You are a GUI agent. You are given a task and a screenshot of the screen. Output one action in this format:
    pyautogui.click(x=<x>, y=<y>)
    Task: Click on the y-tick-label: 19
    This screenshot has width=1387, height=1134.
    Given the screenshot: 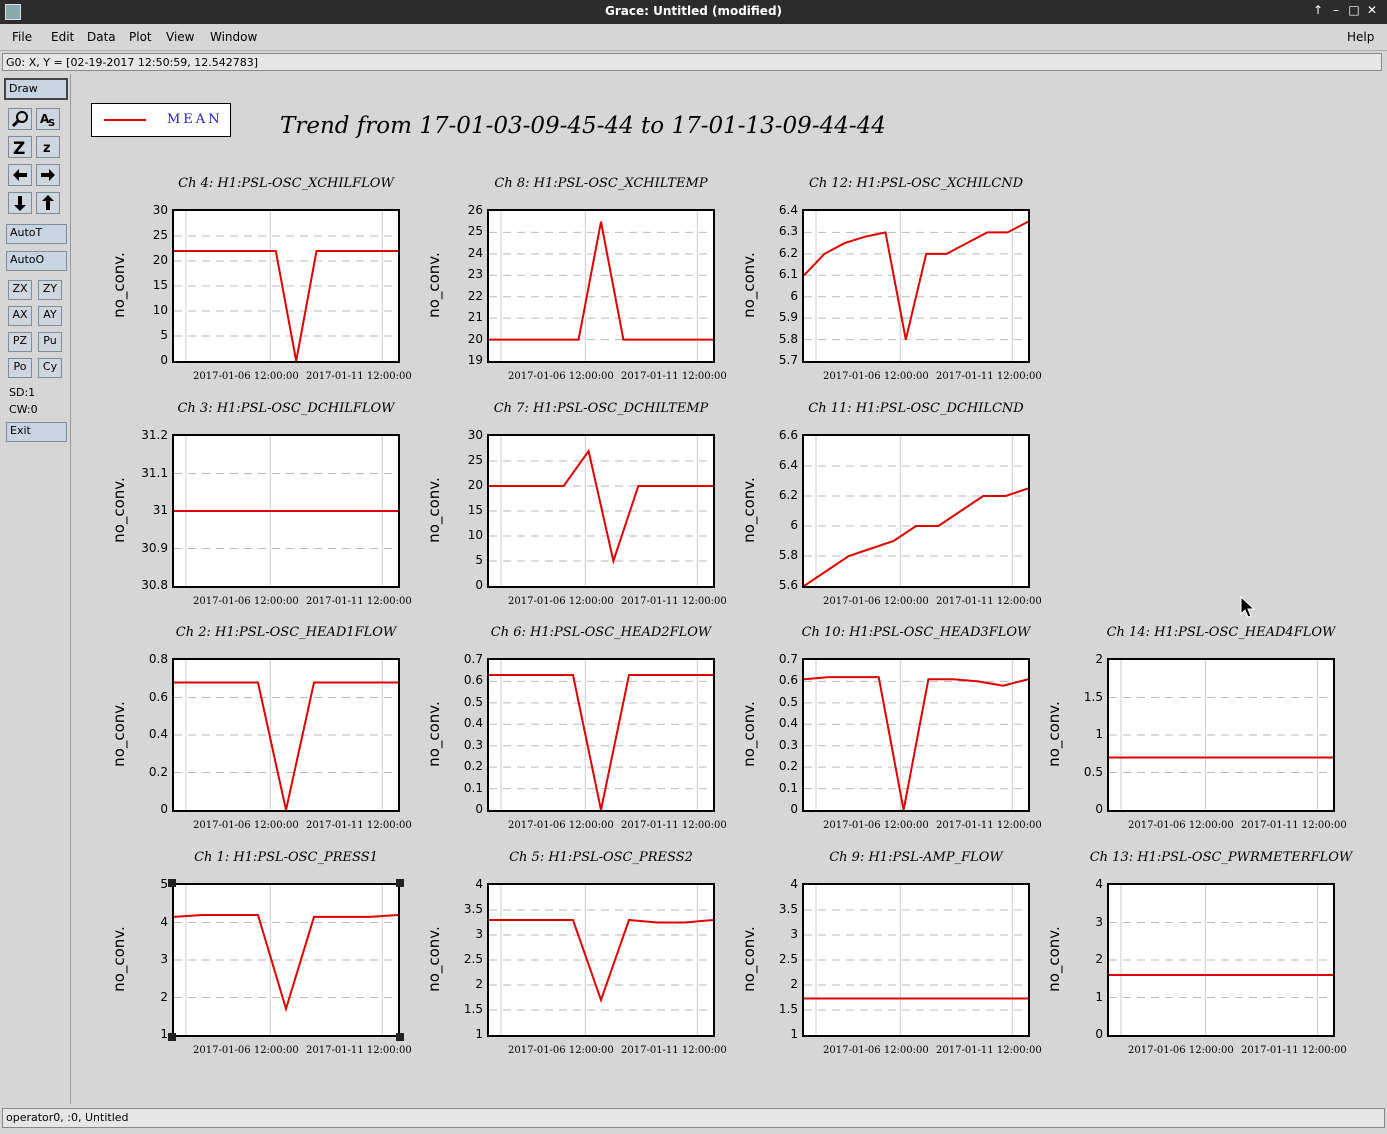 What is the action you would take?
    pyautogui.click(x=475, y=360)
    